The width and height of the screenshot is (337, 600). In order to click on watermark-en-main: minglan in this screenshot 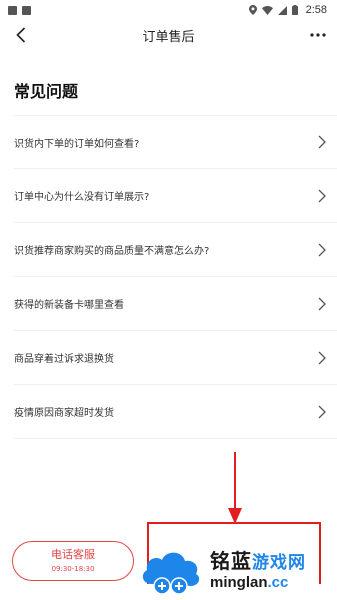, I will do `click(239, 582)`.